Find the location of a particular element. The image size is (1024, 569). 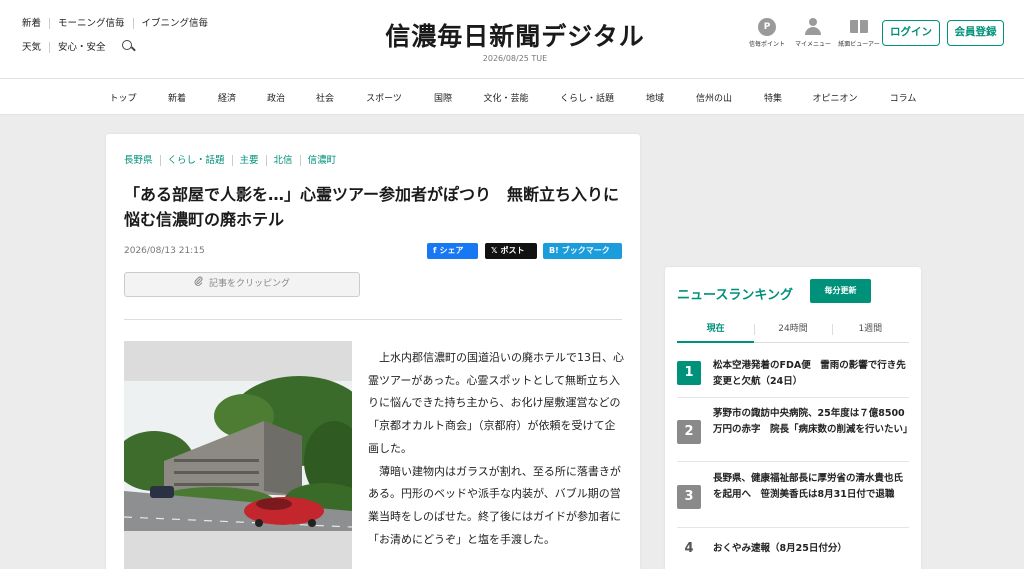

ranking-tabs: 現在 24時間 1週間 is located at coordinates (793, 329).